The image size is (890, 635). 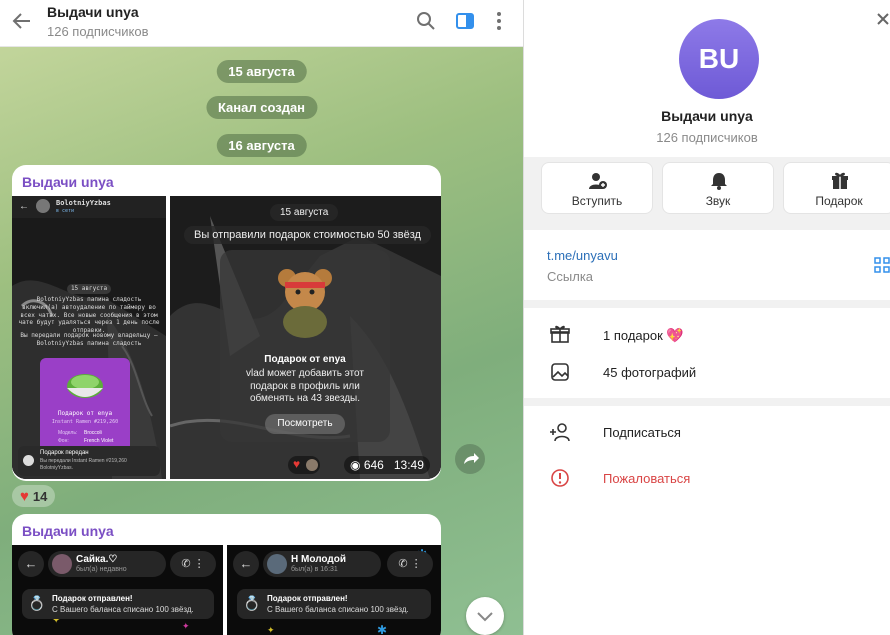 I want to click on shot-header: ← BolotniyYzbas в сети, so click(x=89, y=207).